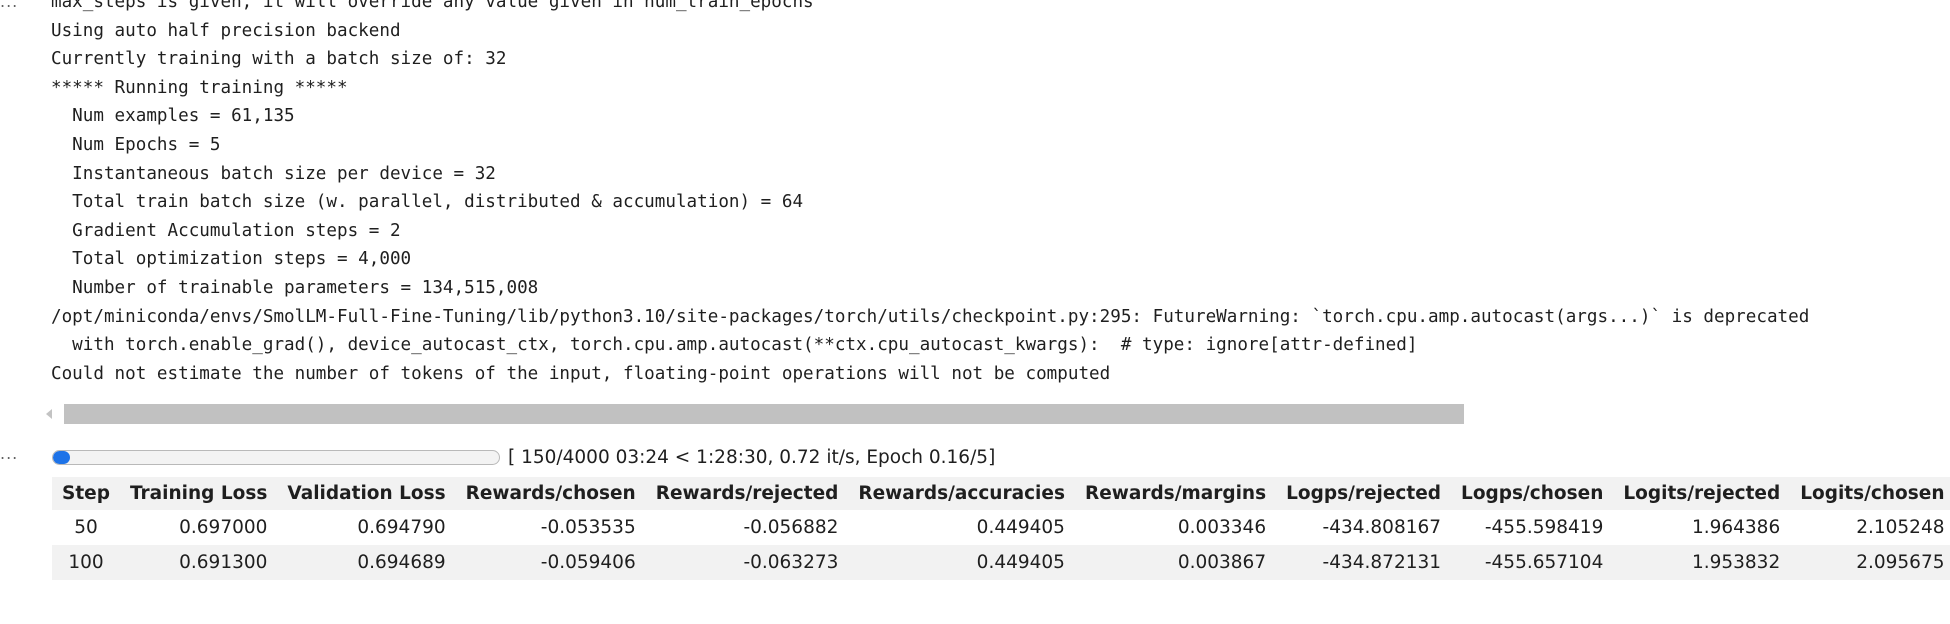 This screenshot has height=624, width=1950. Describe the element at coordinates (198, 493) in the screenshot. I see `column-header: Training Loss` at that location.